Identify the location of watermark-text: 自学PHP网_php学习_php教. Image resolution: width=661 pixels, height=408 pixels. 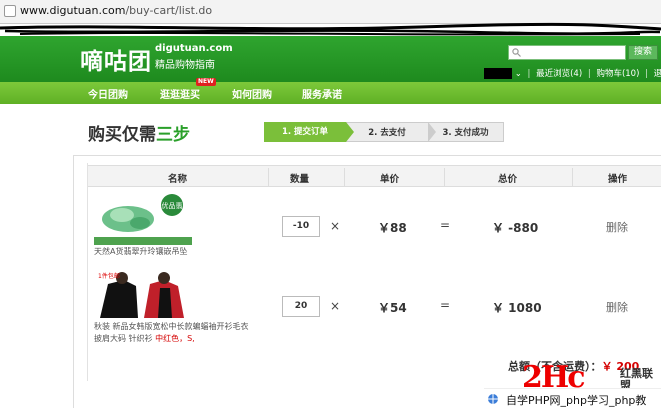
(576, 400).